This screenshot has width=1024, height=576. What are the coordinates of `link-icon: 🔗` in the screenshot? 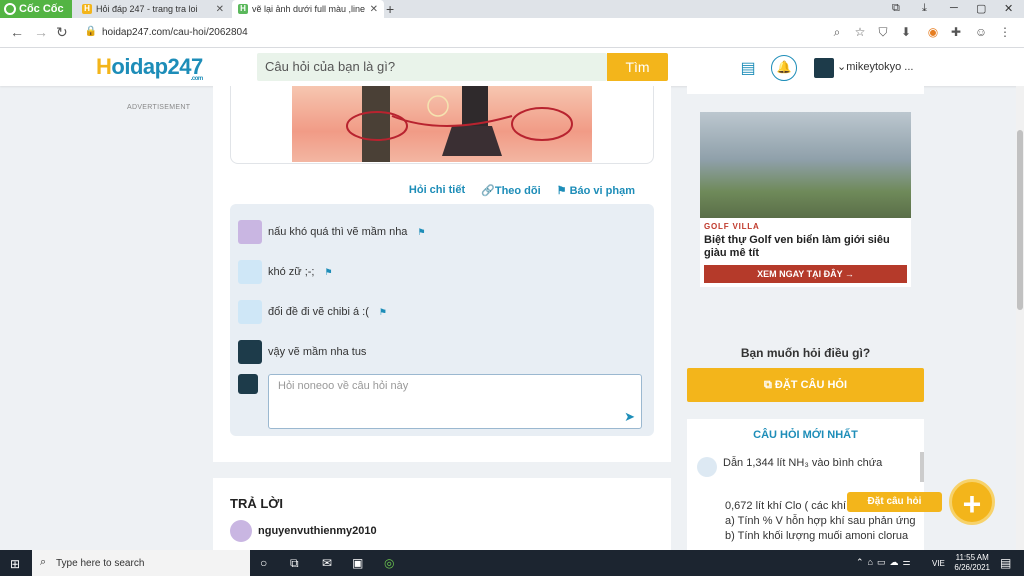 It's located at (488, 191).